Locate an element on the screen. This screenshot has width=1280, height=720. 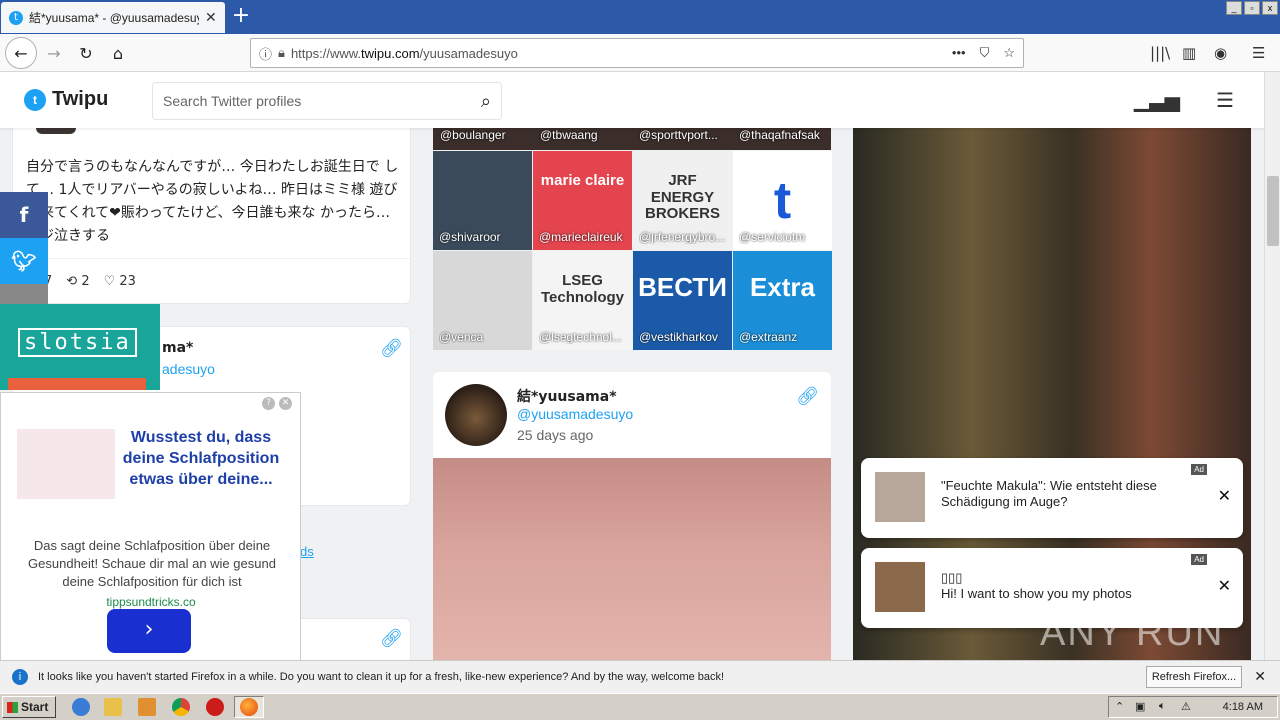
grid-handle: @vestikharkov is located at coordinates (684, 337).